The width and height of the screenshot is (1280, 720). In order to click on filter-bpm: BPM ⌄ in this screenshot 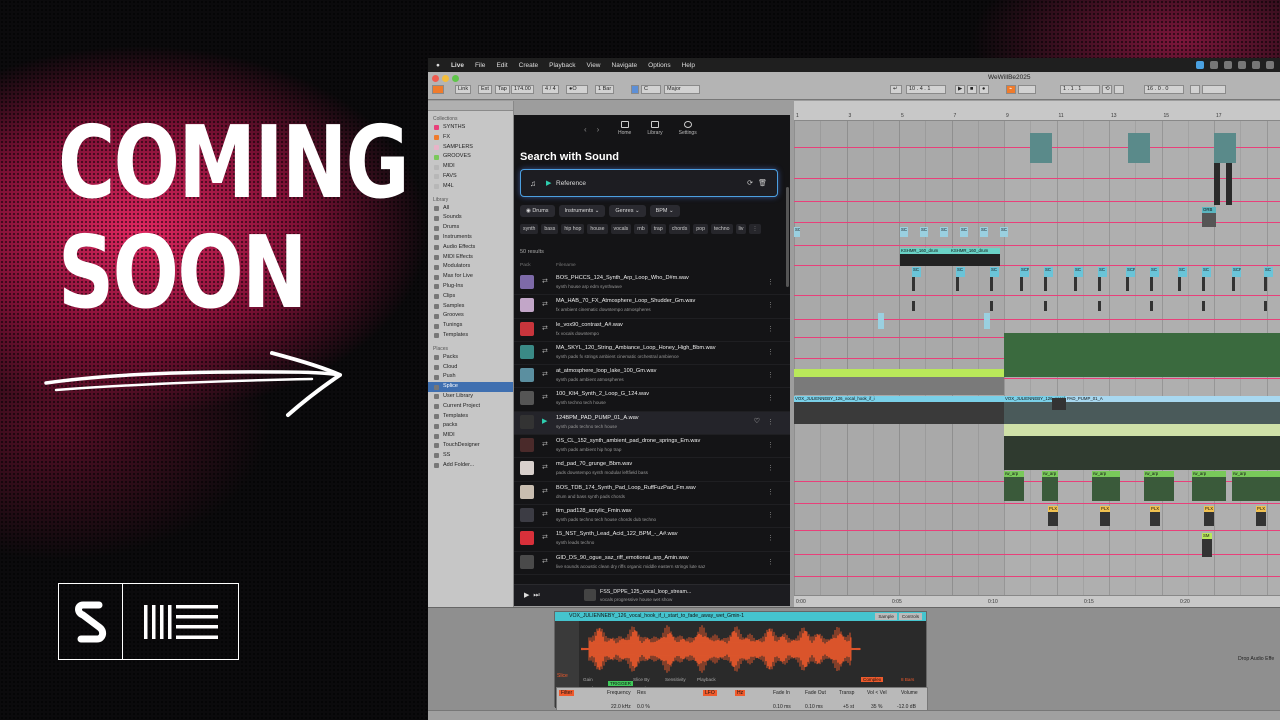, I will do `click(664, 211)`.